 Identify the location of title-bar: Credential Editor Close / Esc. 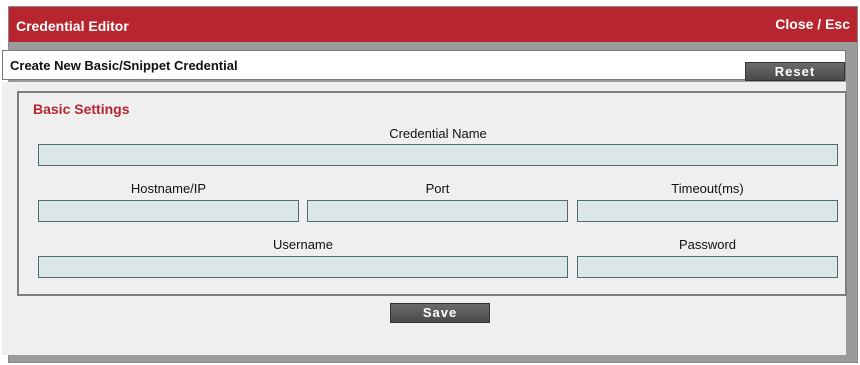
(433, 24).